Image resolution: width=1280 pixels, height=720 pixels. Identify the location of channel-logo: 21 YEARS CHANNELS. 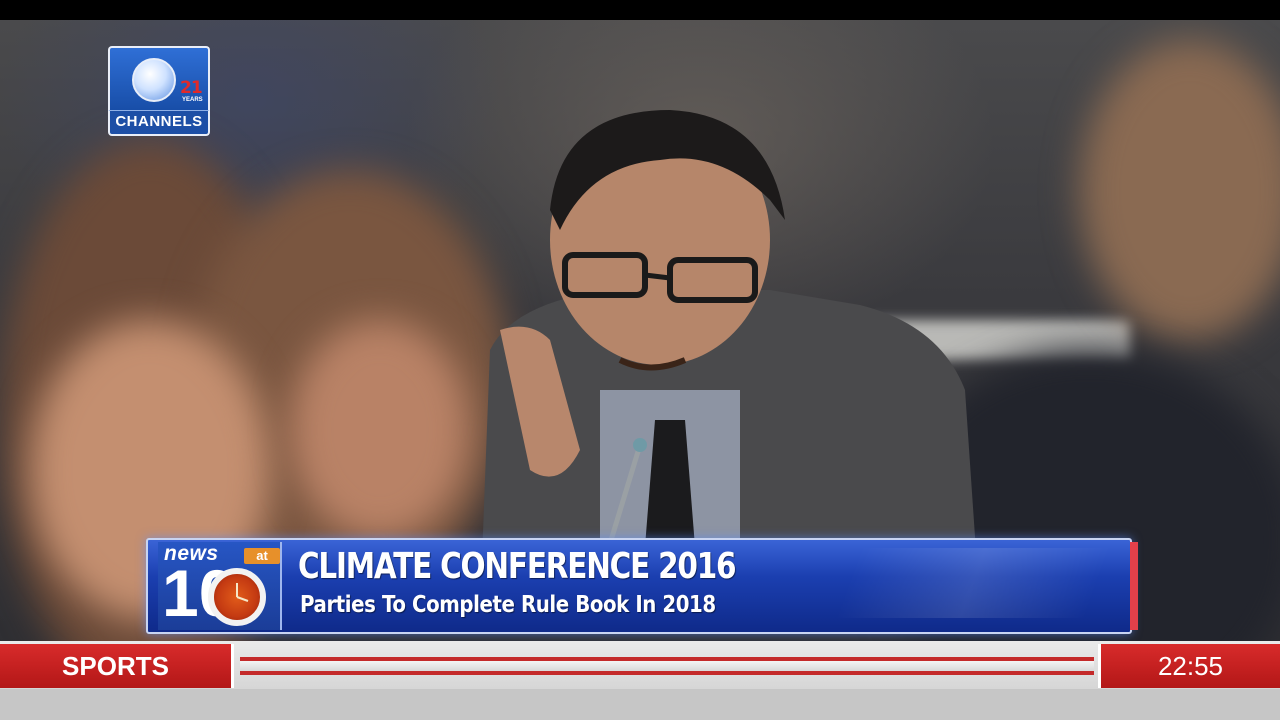
(159, 92).